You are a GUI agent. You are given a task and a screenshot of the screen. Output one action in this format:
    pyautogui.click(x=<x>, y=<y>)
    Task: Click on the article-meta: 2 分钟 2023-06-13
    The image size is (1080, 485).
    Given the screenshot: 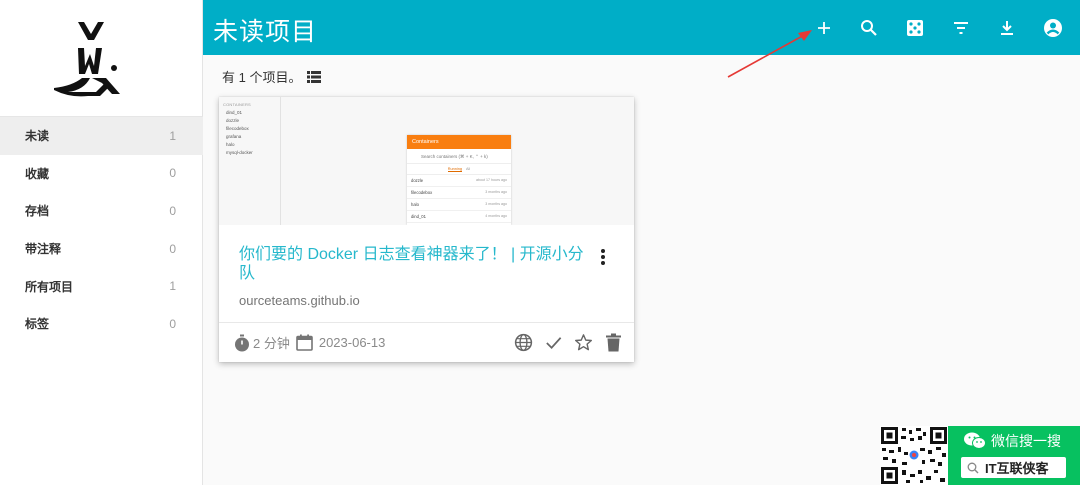 What is the action you would take?
    pyautogui.click(x=309, y=342)
    